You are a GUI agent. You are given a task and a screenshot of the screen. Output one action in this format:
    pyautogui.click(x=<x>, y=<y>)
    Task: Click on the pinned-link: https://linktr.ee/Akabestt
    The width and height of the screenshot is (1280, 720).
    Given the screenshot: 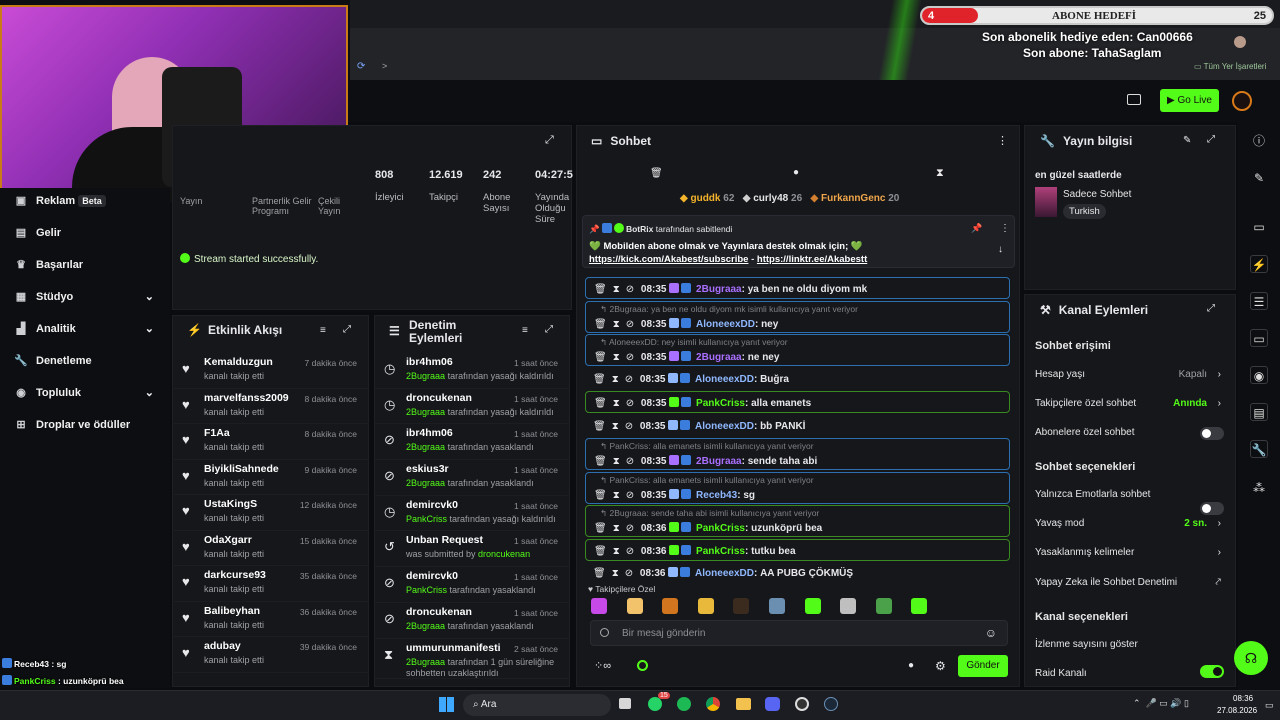 What is the action you would take?
    pyautogui.click(x=812, y=259)
    